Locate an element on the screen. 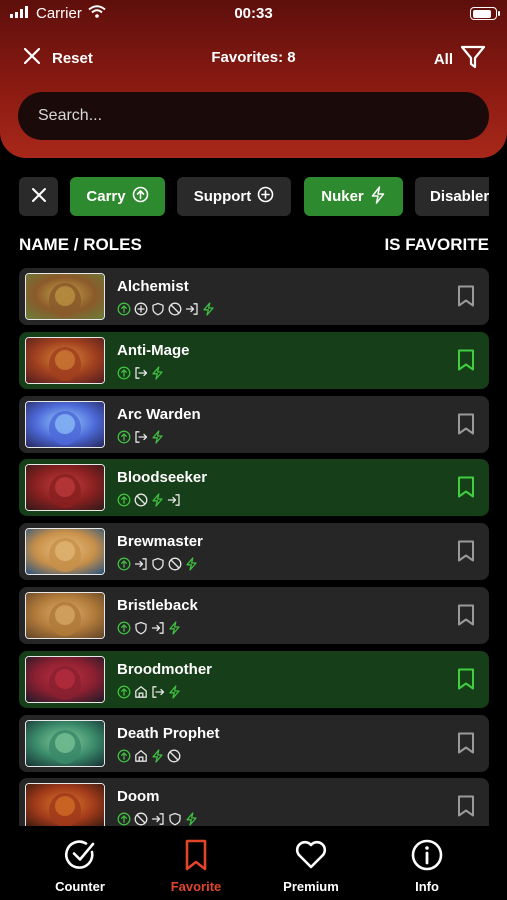 The height and width of the screenshot is (900, 507). chip-label: Carry is located at coordinates (106, 196).